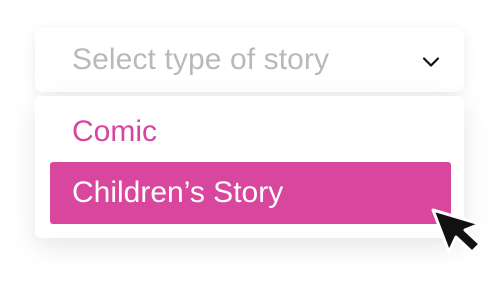 This screenshot has width=500, height=284. What do you see at coordinates (431, 62) in the screenshot?
I see `chevron-down-icon` at bounding box center [431, 62].